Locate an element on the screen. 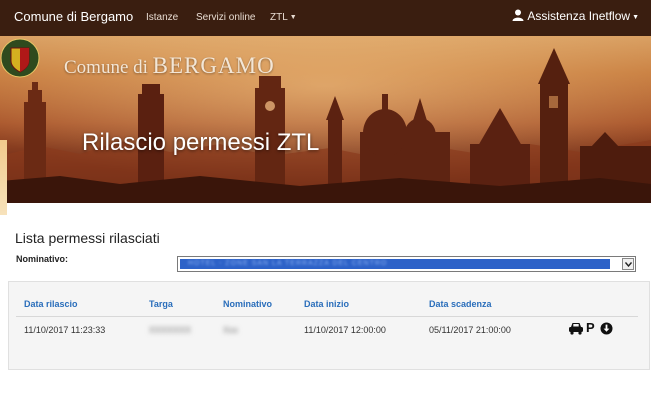 The image size is (651, 405). table-header-divider is located at coordinates (327, 316).